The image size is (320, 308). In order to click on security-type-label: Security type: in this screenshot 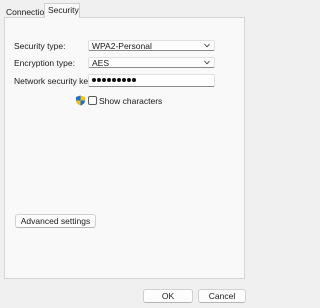, I will do `click(40, 46)`.